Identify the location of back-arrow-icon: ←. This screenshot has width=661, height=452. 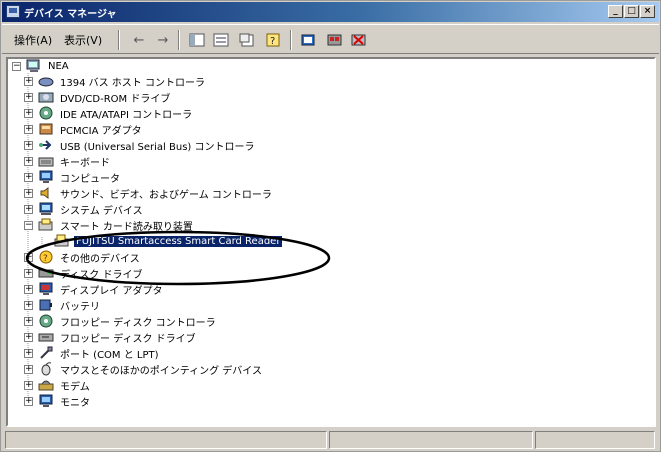
(139, 40).